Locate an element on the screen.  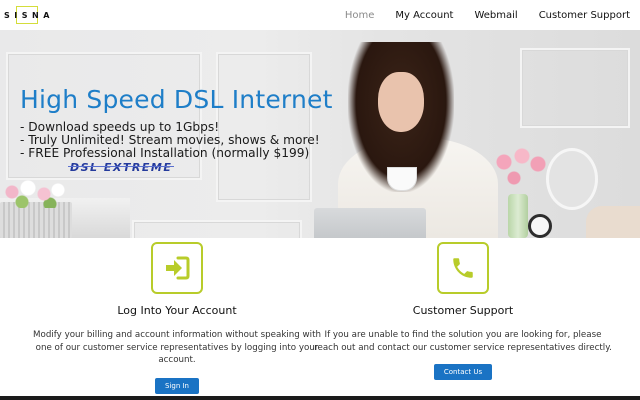
logo-text: SISNA is located at coordinates (29, 15).